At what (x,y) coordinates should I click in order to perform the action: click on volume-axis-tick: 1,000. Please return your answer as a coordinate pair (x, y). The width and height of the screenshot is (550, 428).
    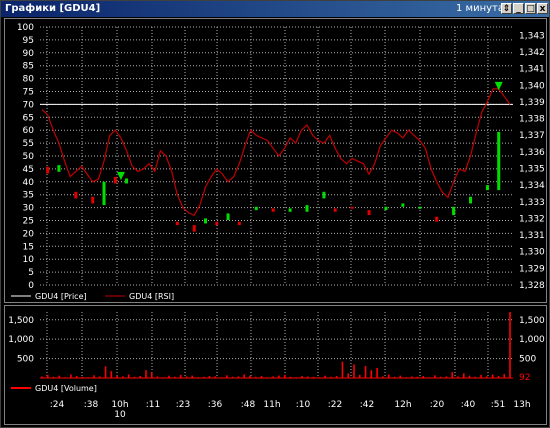
    Looking at the image, I should click on (21, 340).